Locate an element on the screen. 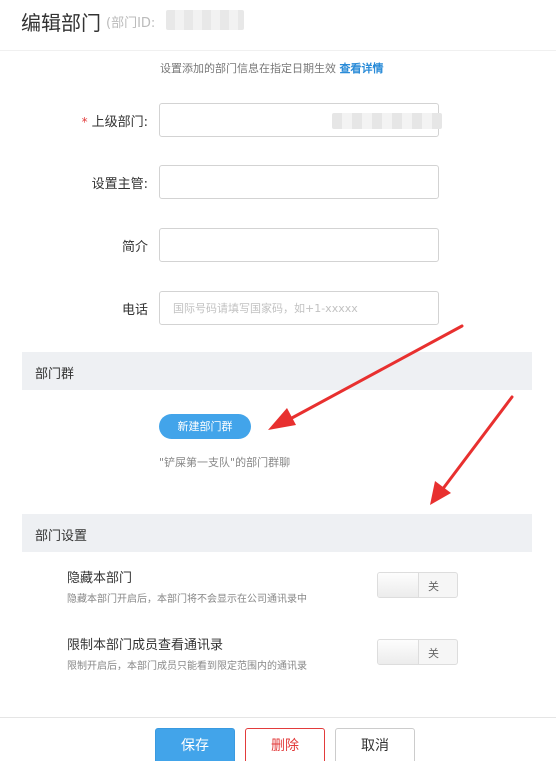  parent-department-value-redacted is located at coordinates (387, 121).